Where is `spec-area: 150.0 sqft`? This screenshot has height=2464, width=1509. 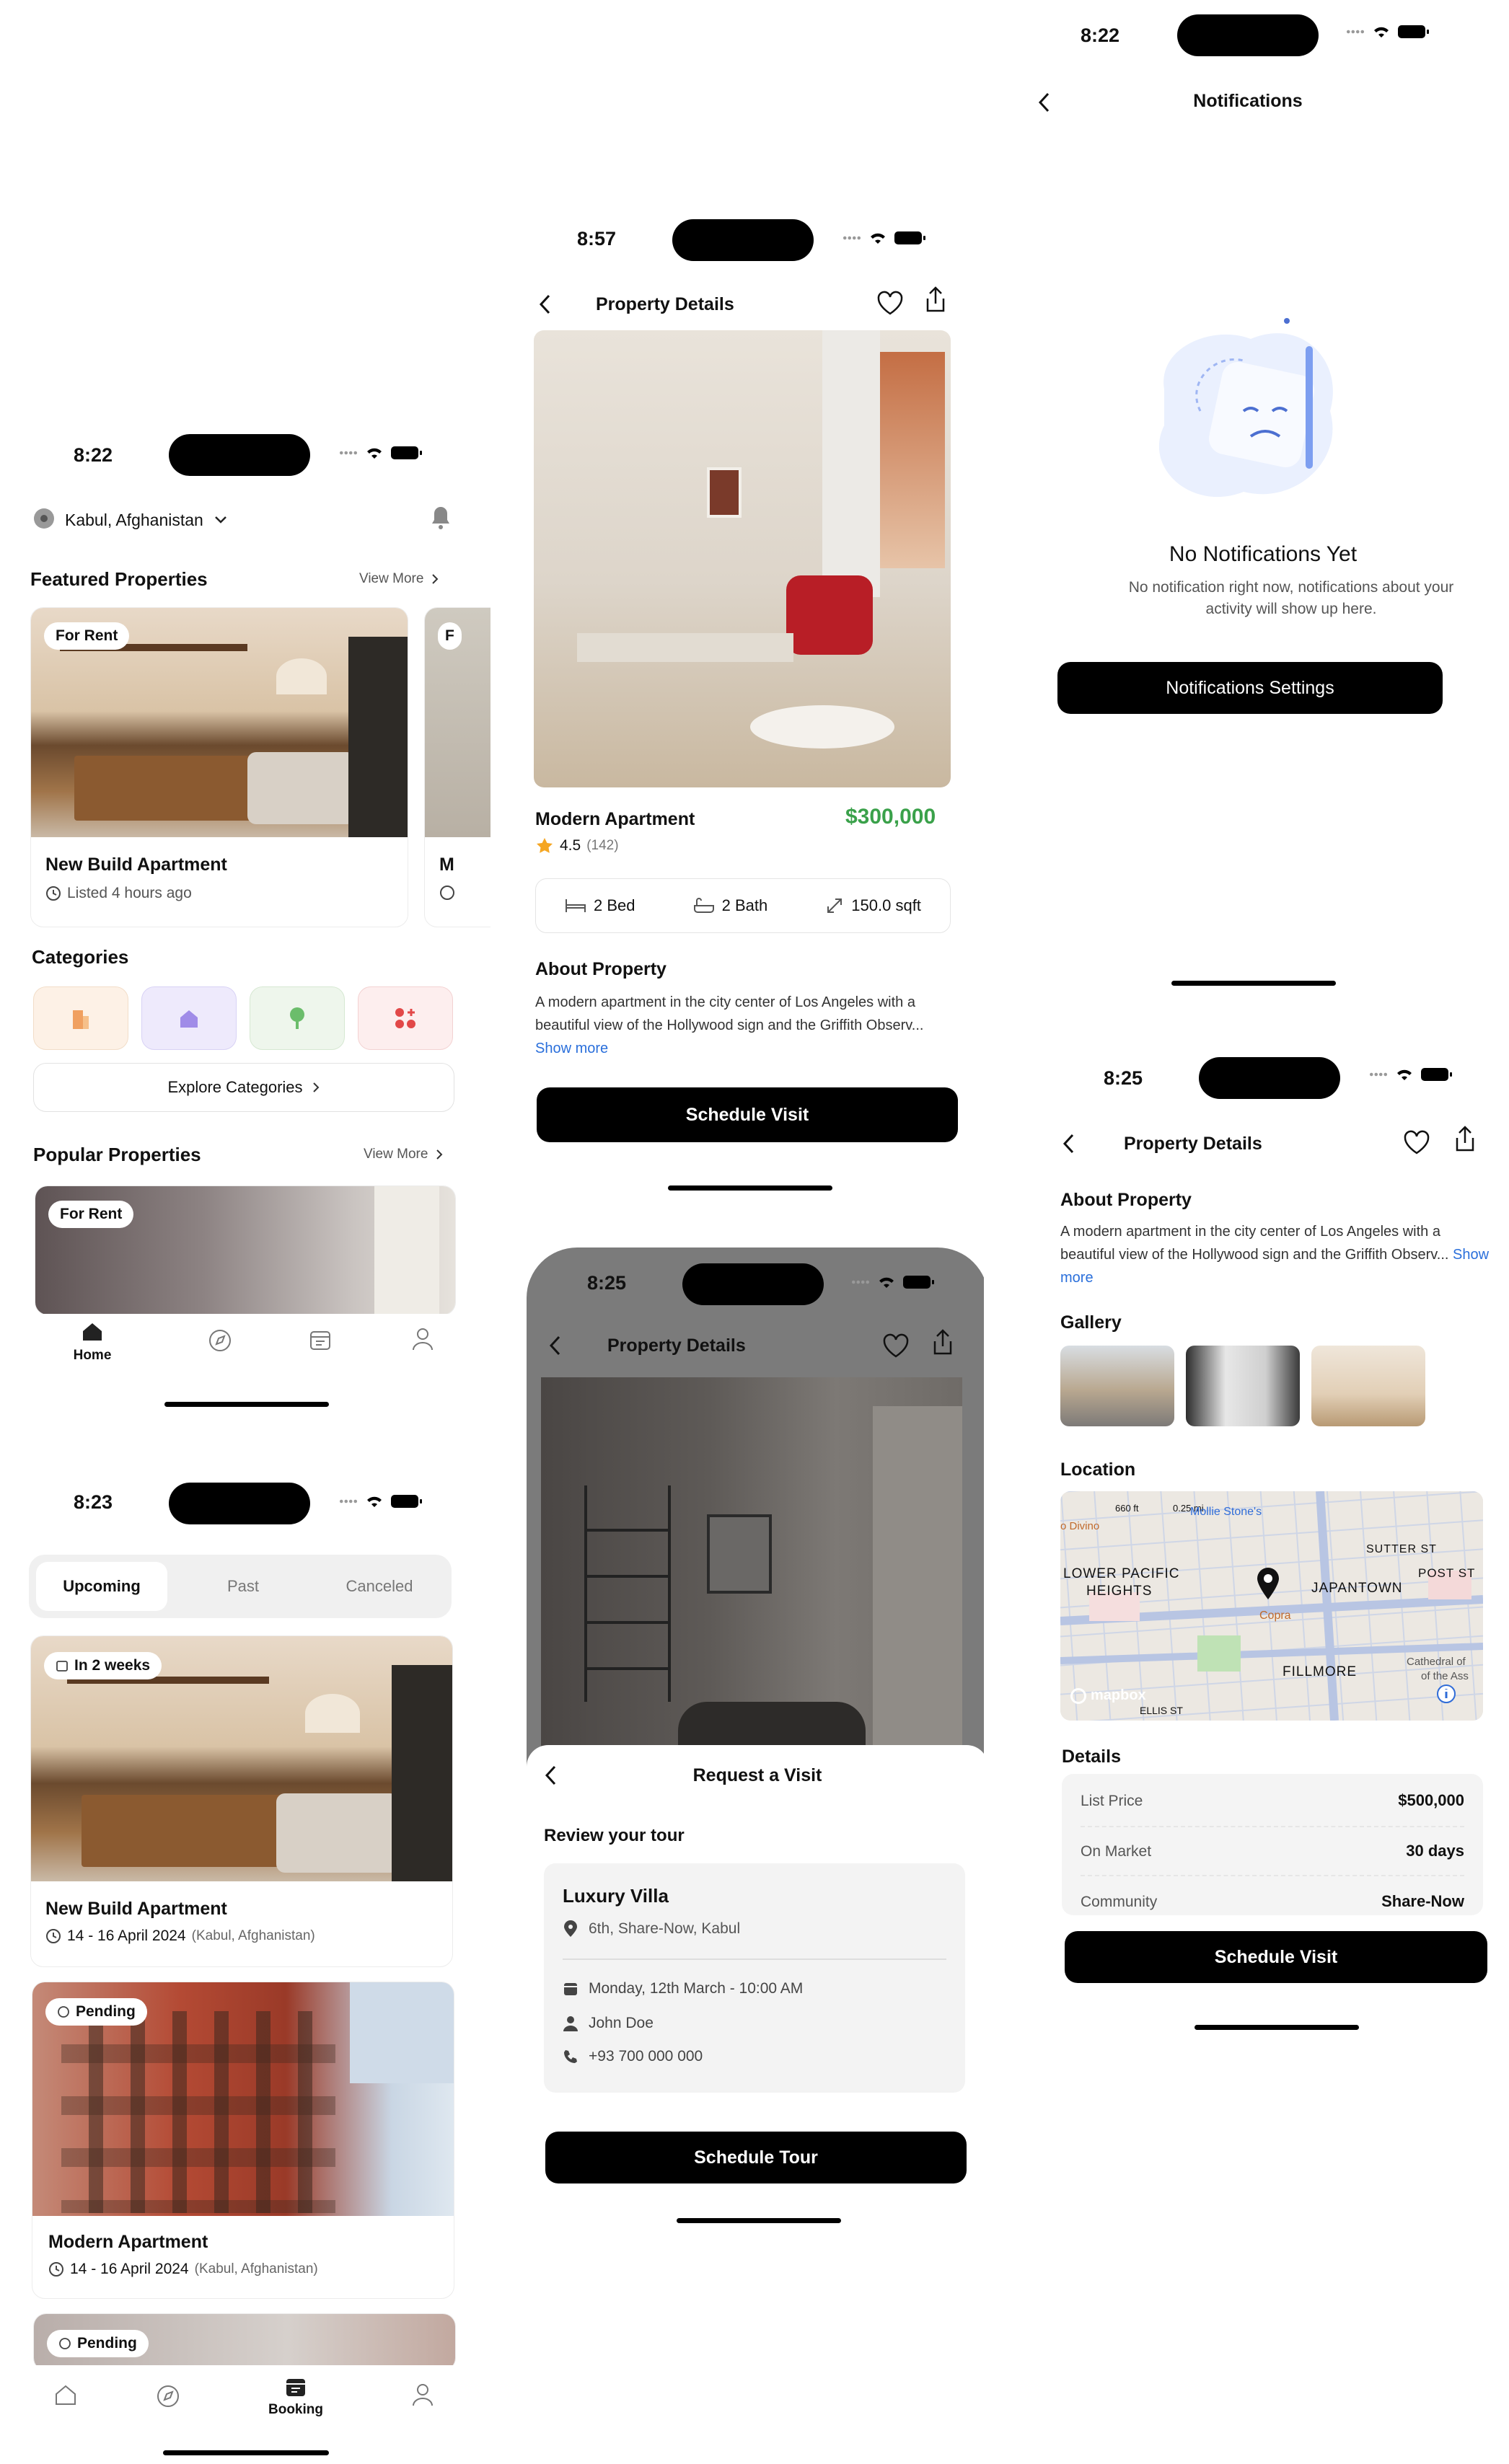
spec-area: 150.0 sqft is located at coordinates (873, 905).